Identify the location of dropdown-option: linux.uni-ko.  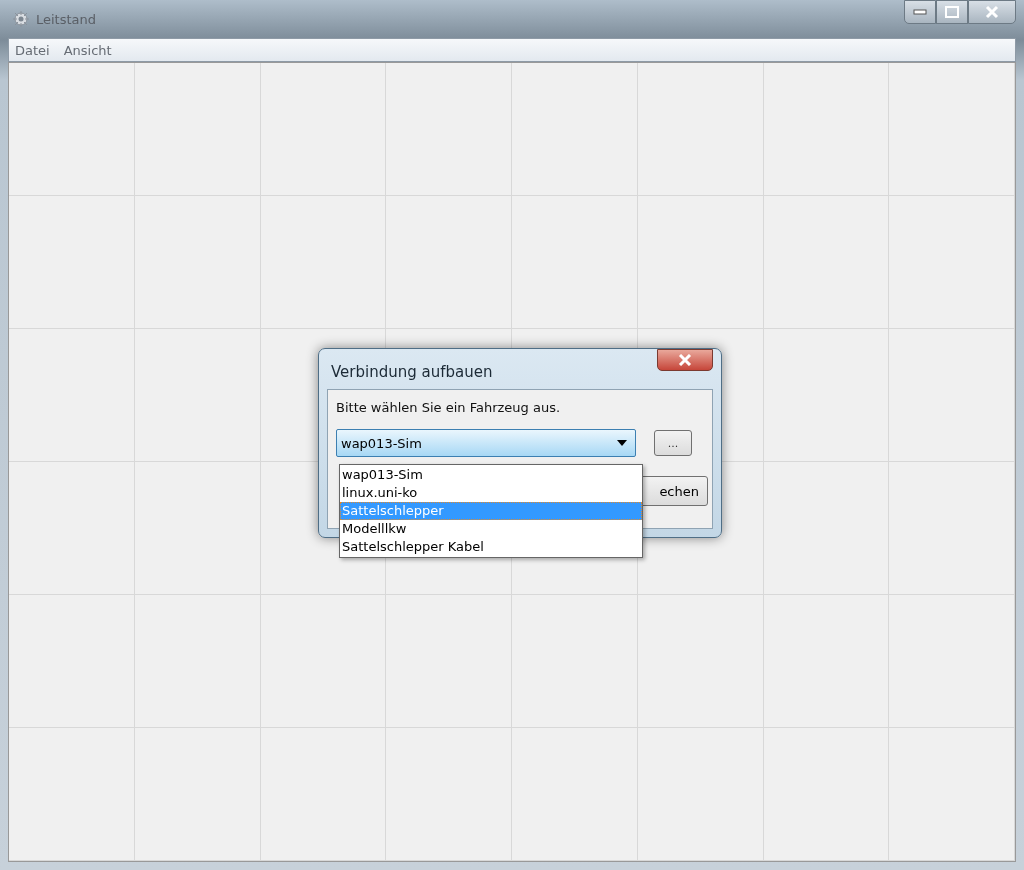
(491, 493).